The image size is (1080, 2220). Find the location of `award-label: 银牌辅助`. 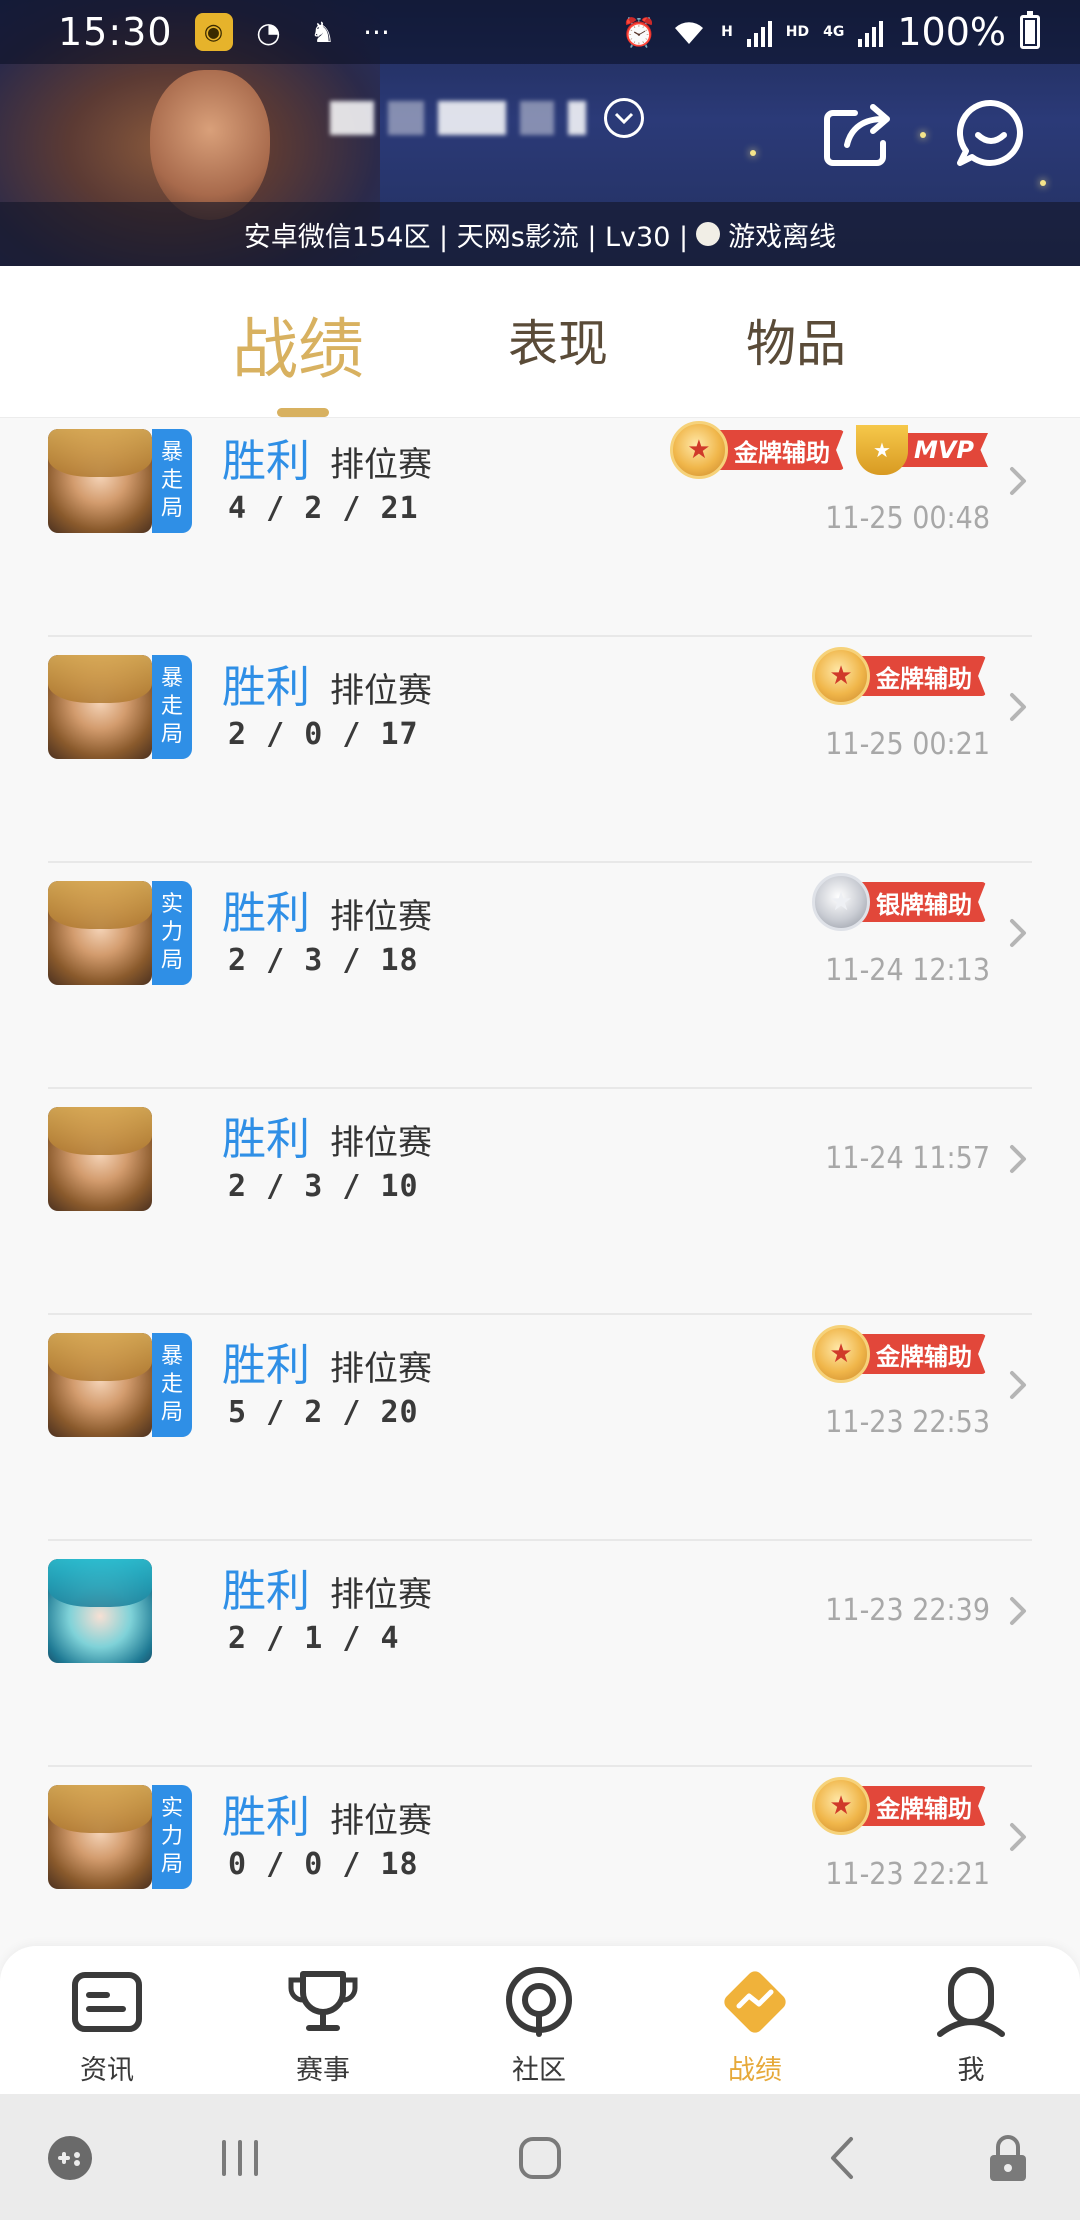

award-label: 银牌辅助 is located at coordinates (920, 902).